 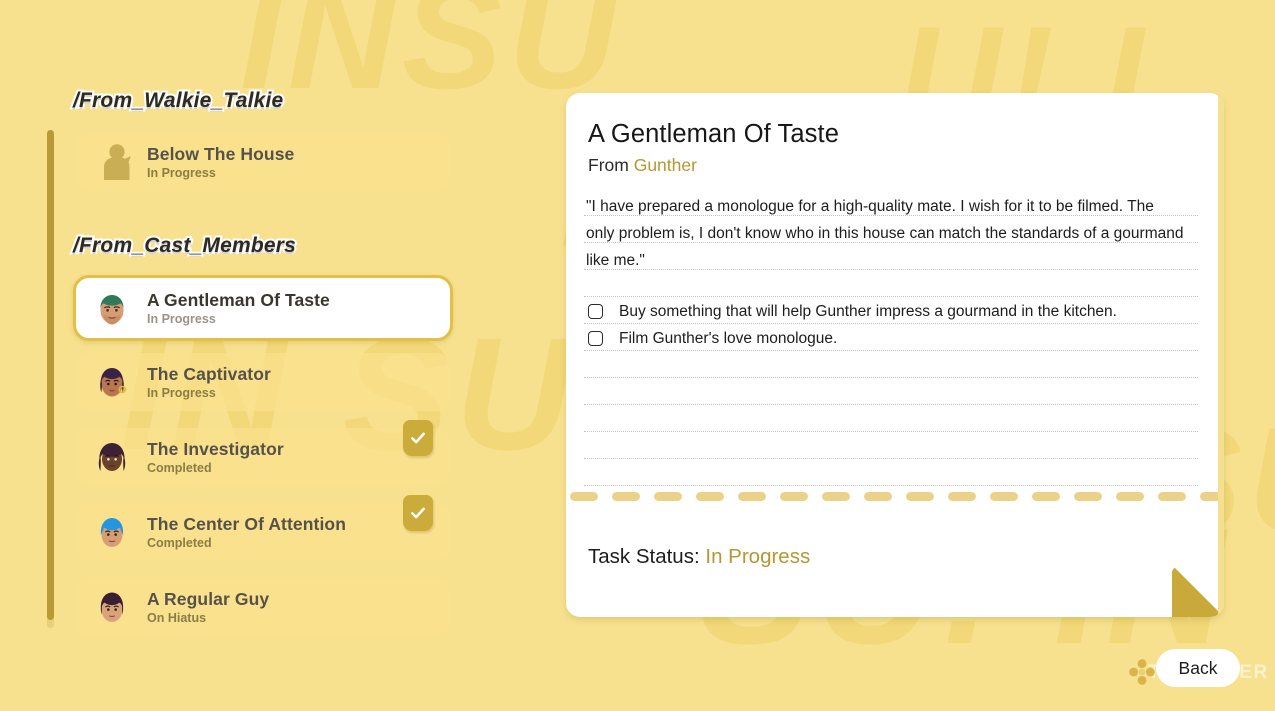 I want to click on task-item-name: Below The House, so click(x=221, y=153).